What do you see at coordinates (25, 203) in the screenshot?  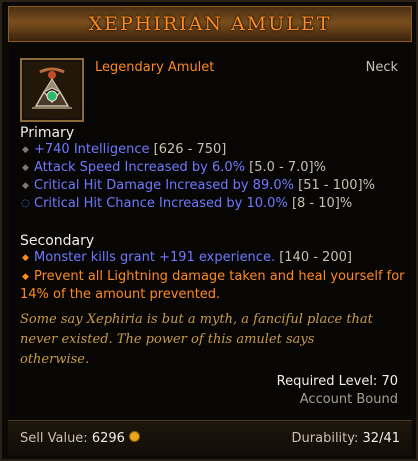 I see `enchant-ring-icon: ◌` at bounding box center [25, 203].